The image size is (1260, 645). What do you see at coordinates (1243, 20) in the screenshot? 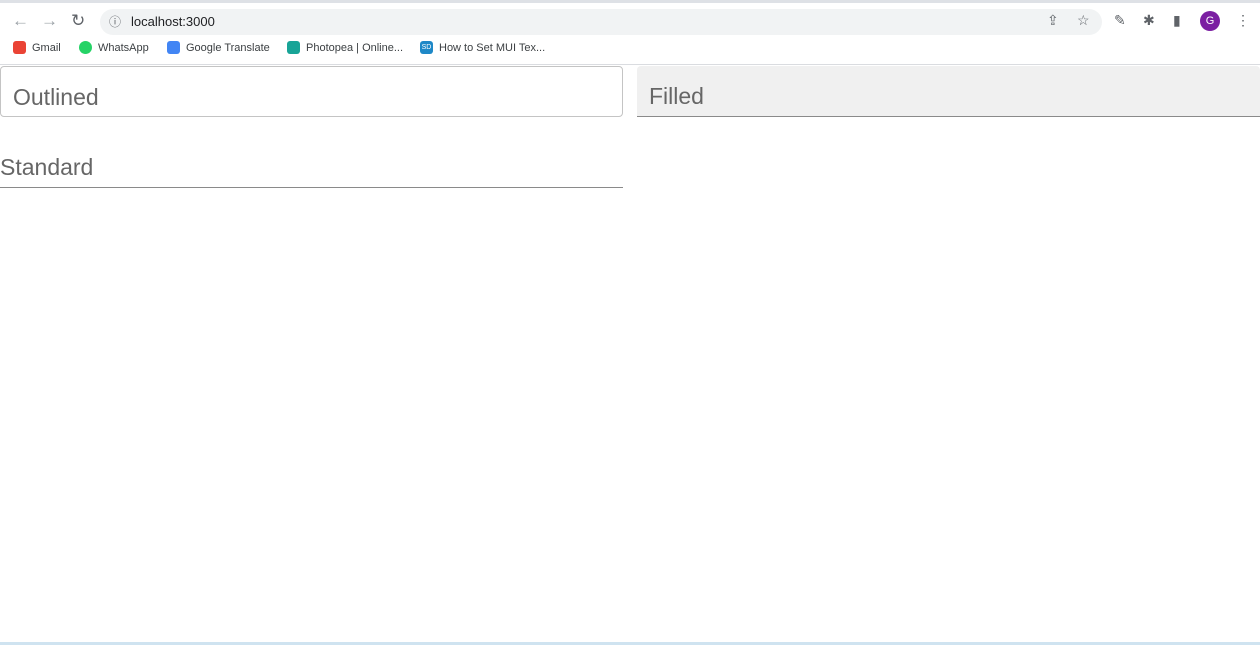
I see `menu-icon: ⋮` at bounding box center [1243, 20].